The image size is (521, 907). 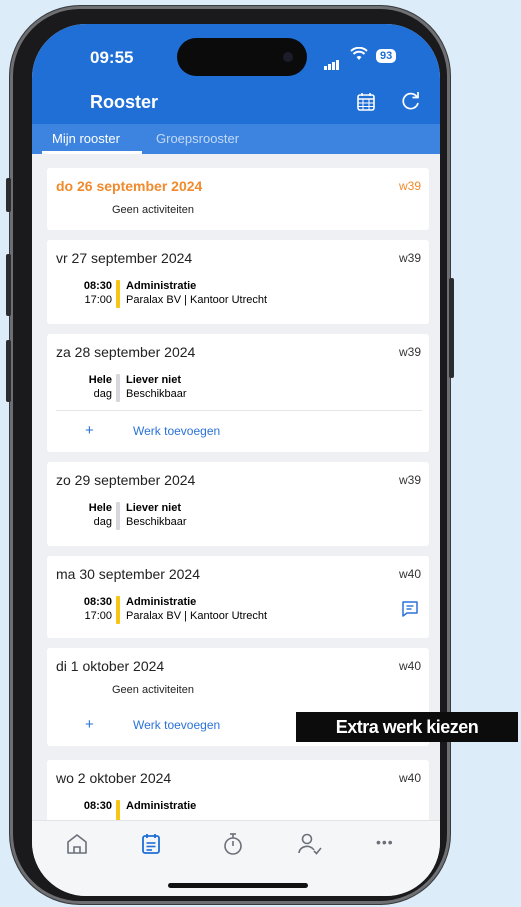 What do you see at coordinates (129, 186) in the screenshot?
I see `day-date: do 26 september 2024` at bounding box center [129, 186].